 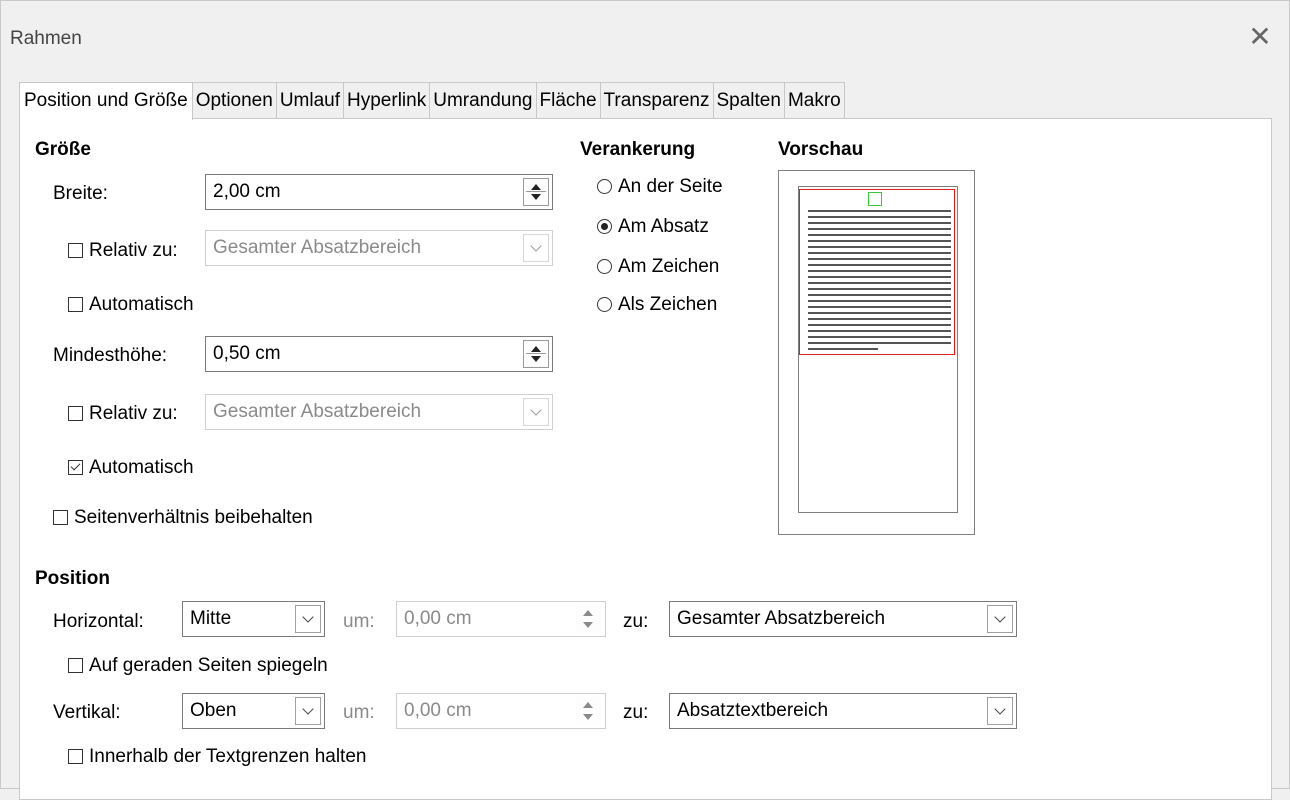 I want to click on keep-inside-label: Innerhalb der Textgrenzen halten, so click(x=228, y=756).